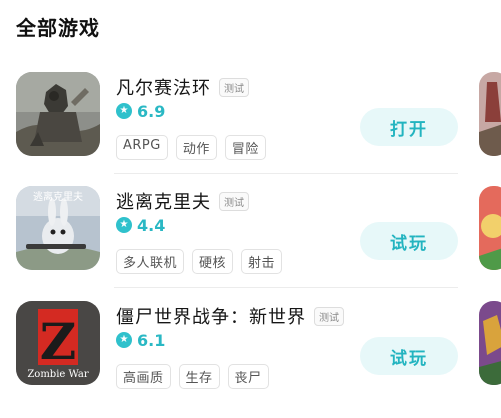  I want to click on cover-title-text: Zombie War, so click(58, 374).